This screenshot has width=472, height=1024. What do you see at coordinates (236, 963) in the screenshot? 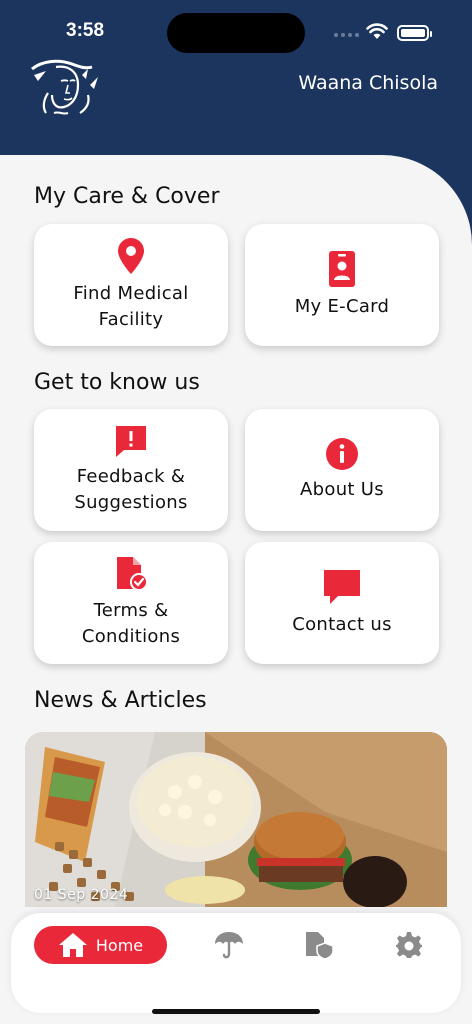
I see `bottom-tab-bar: Home` at bounding box center [236, 963].